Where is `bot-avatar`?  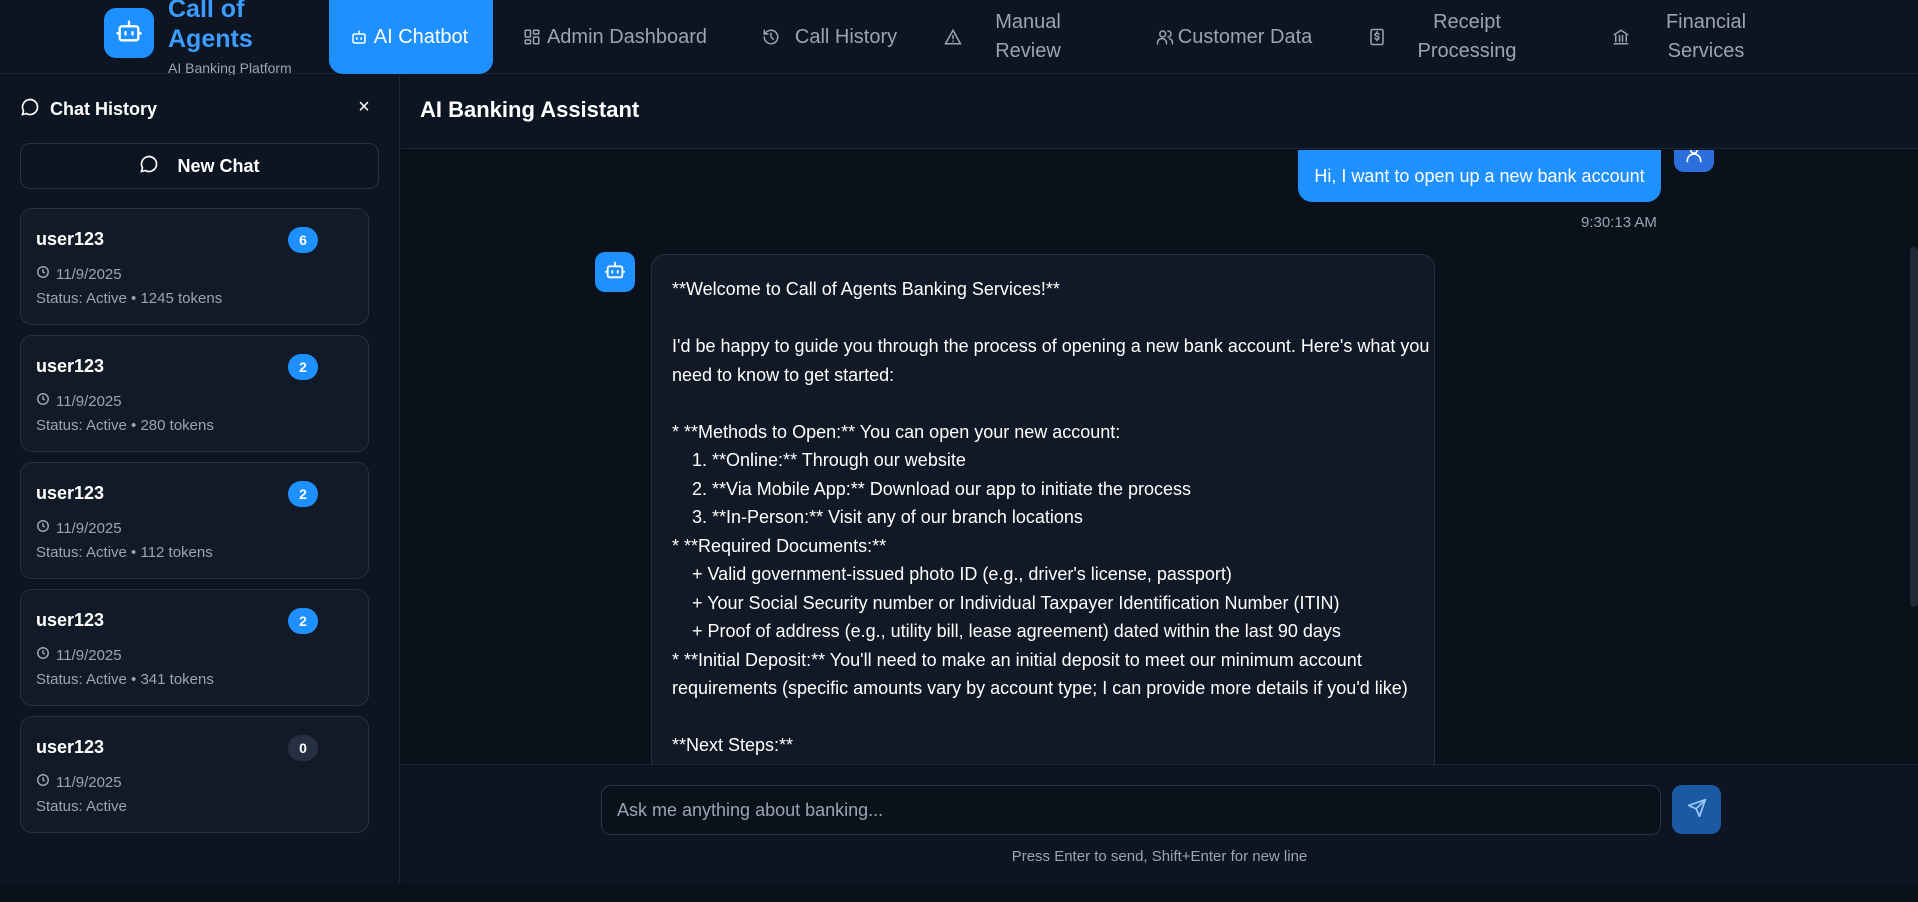 bot-avatar is located at coordinates (615, 272).